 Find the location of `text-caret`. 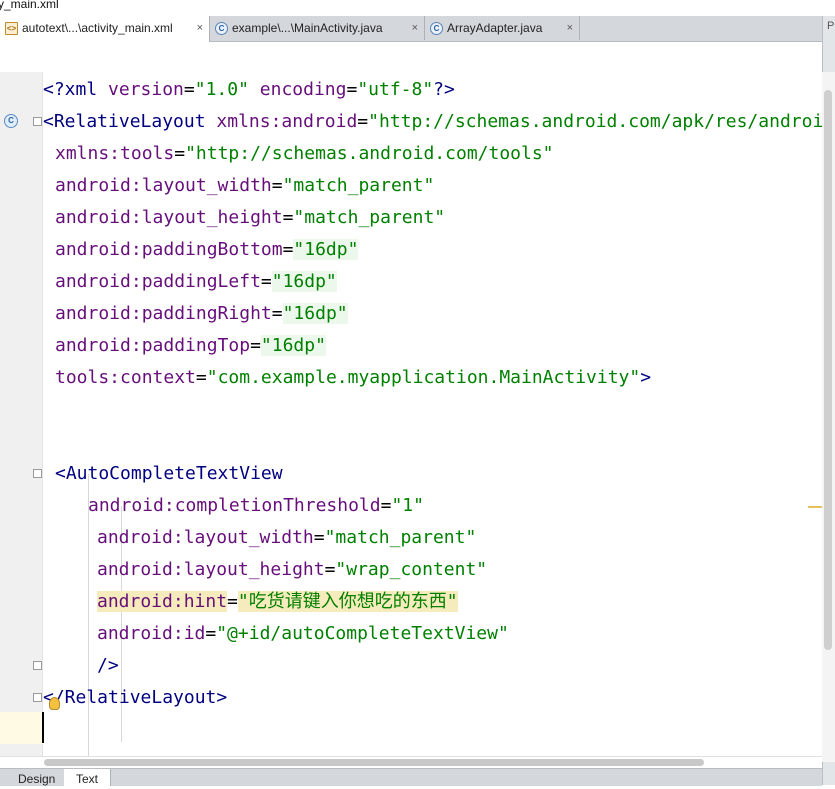

text-caret is located at coordinates (43, 727).